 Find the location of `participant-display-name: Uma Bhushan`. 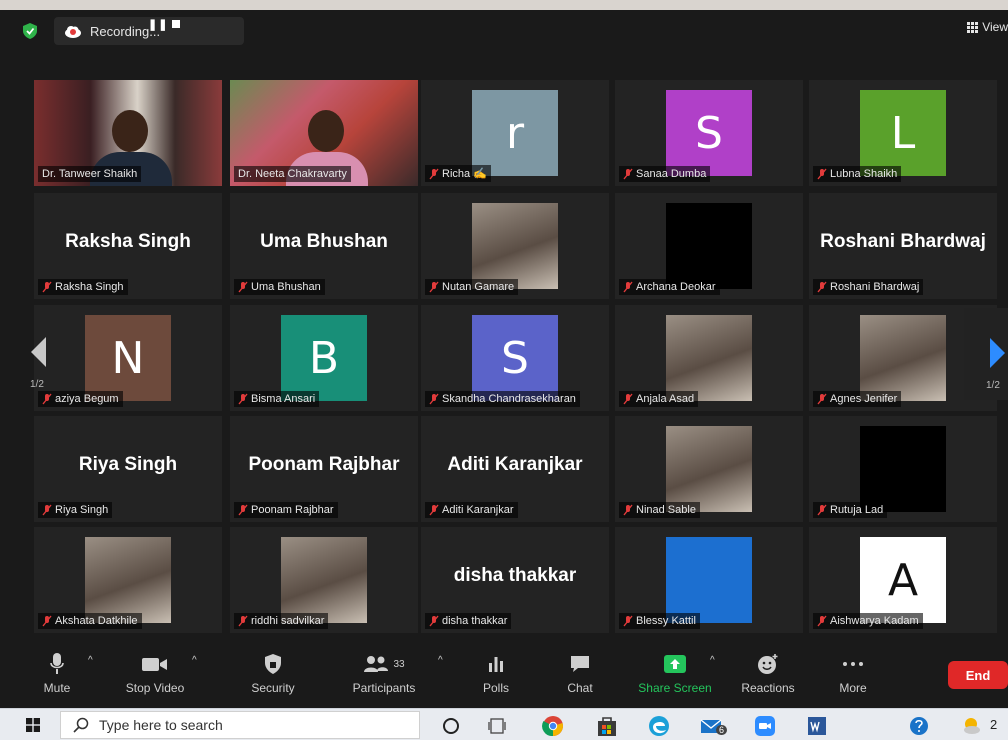

participant-display-name: Uma Bhushan is located at coordinates (324, 241).